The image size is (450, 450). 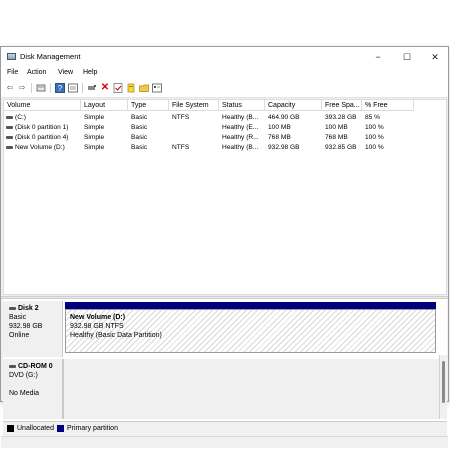 What do you see at coordinates (250, 305) in the screenshot?
I see `primary-partition-bar` at bounding box center [250, 305].